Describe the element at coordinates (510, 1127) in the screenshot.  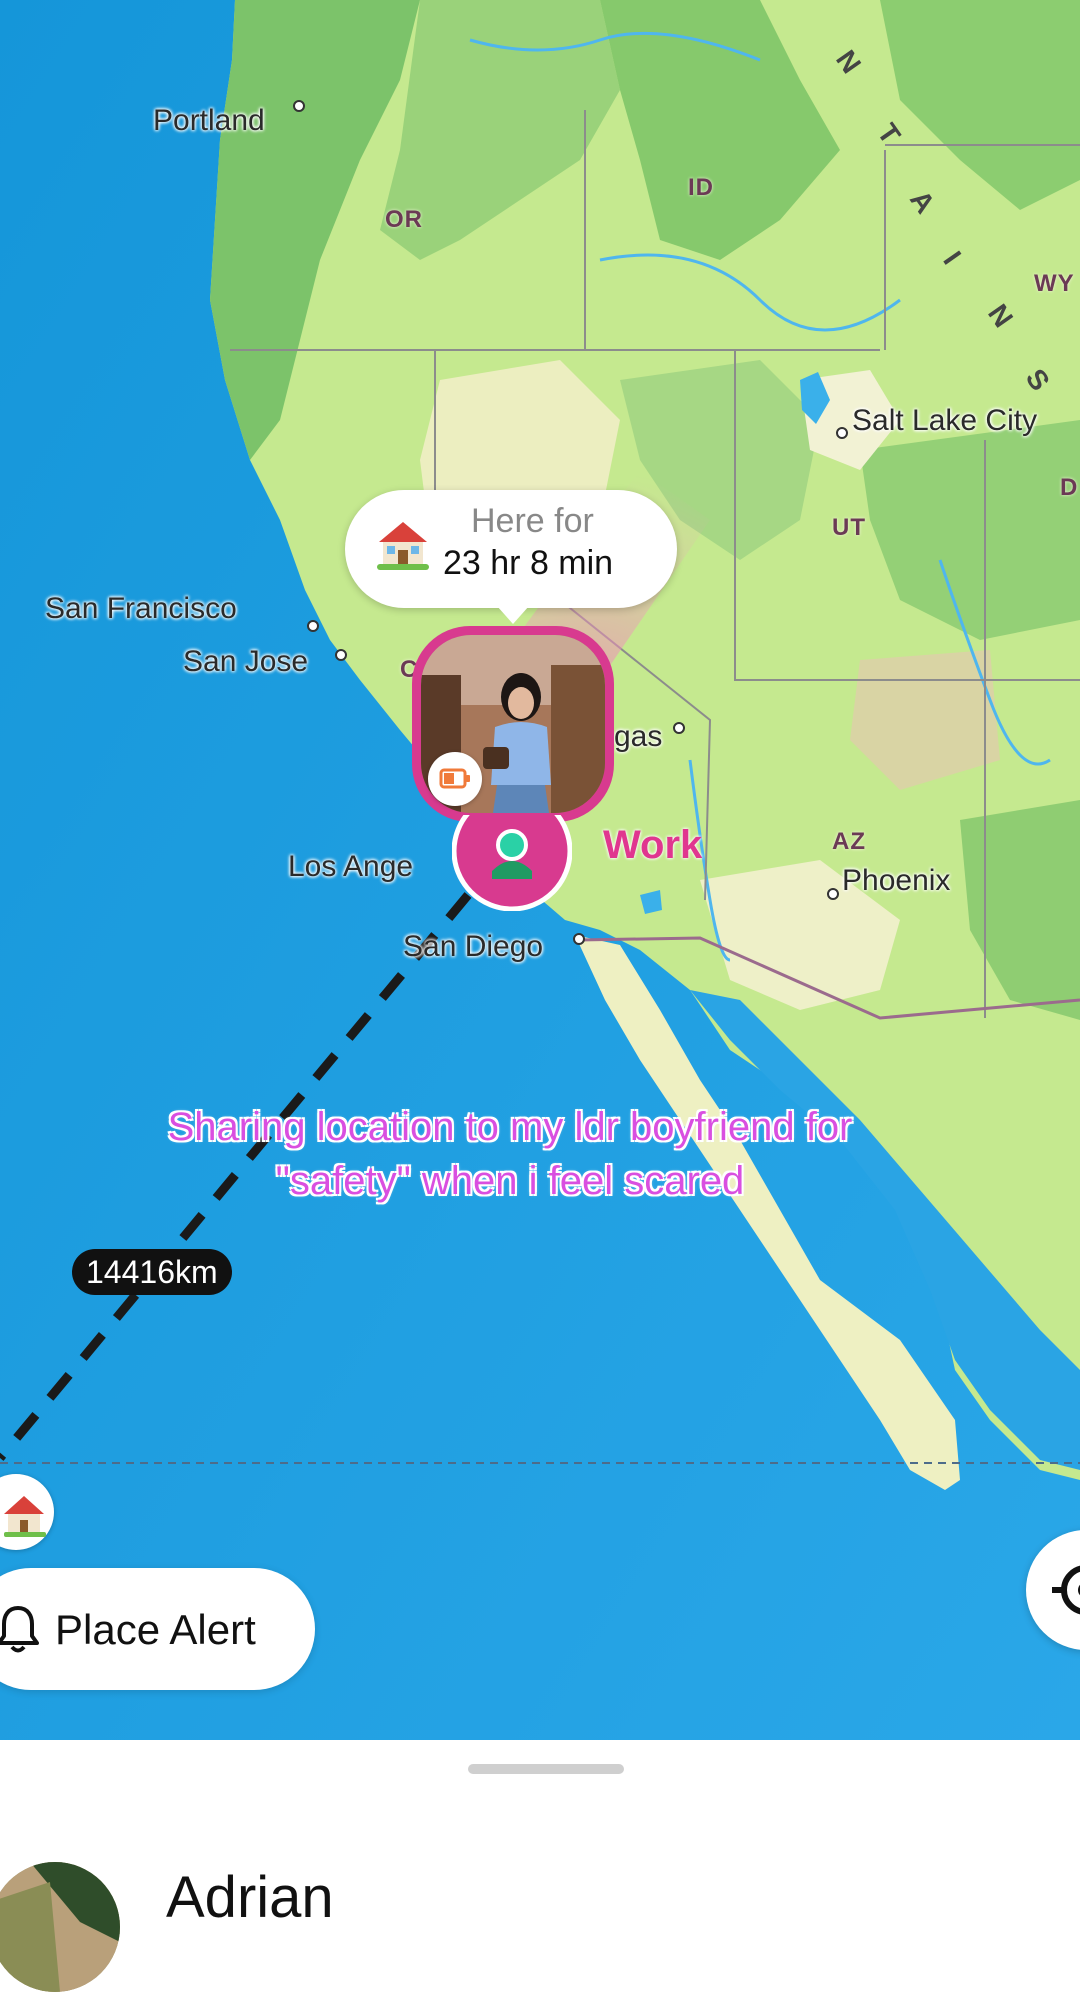
I see `caption-line-1: Sharing location to my ldr boyfriend for` at that location.